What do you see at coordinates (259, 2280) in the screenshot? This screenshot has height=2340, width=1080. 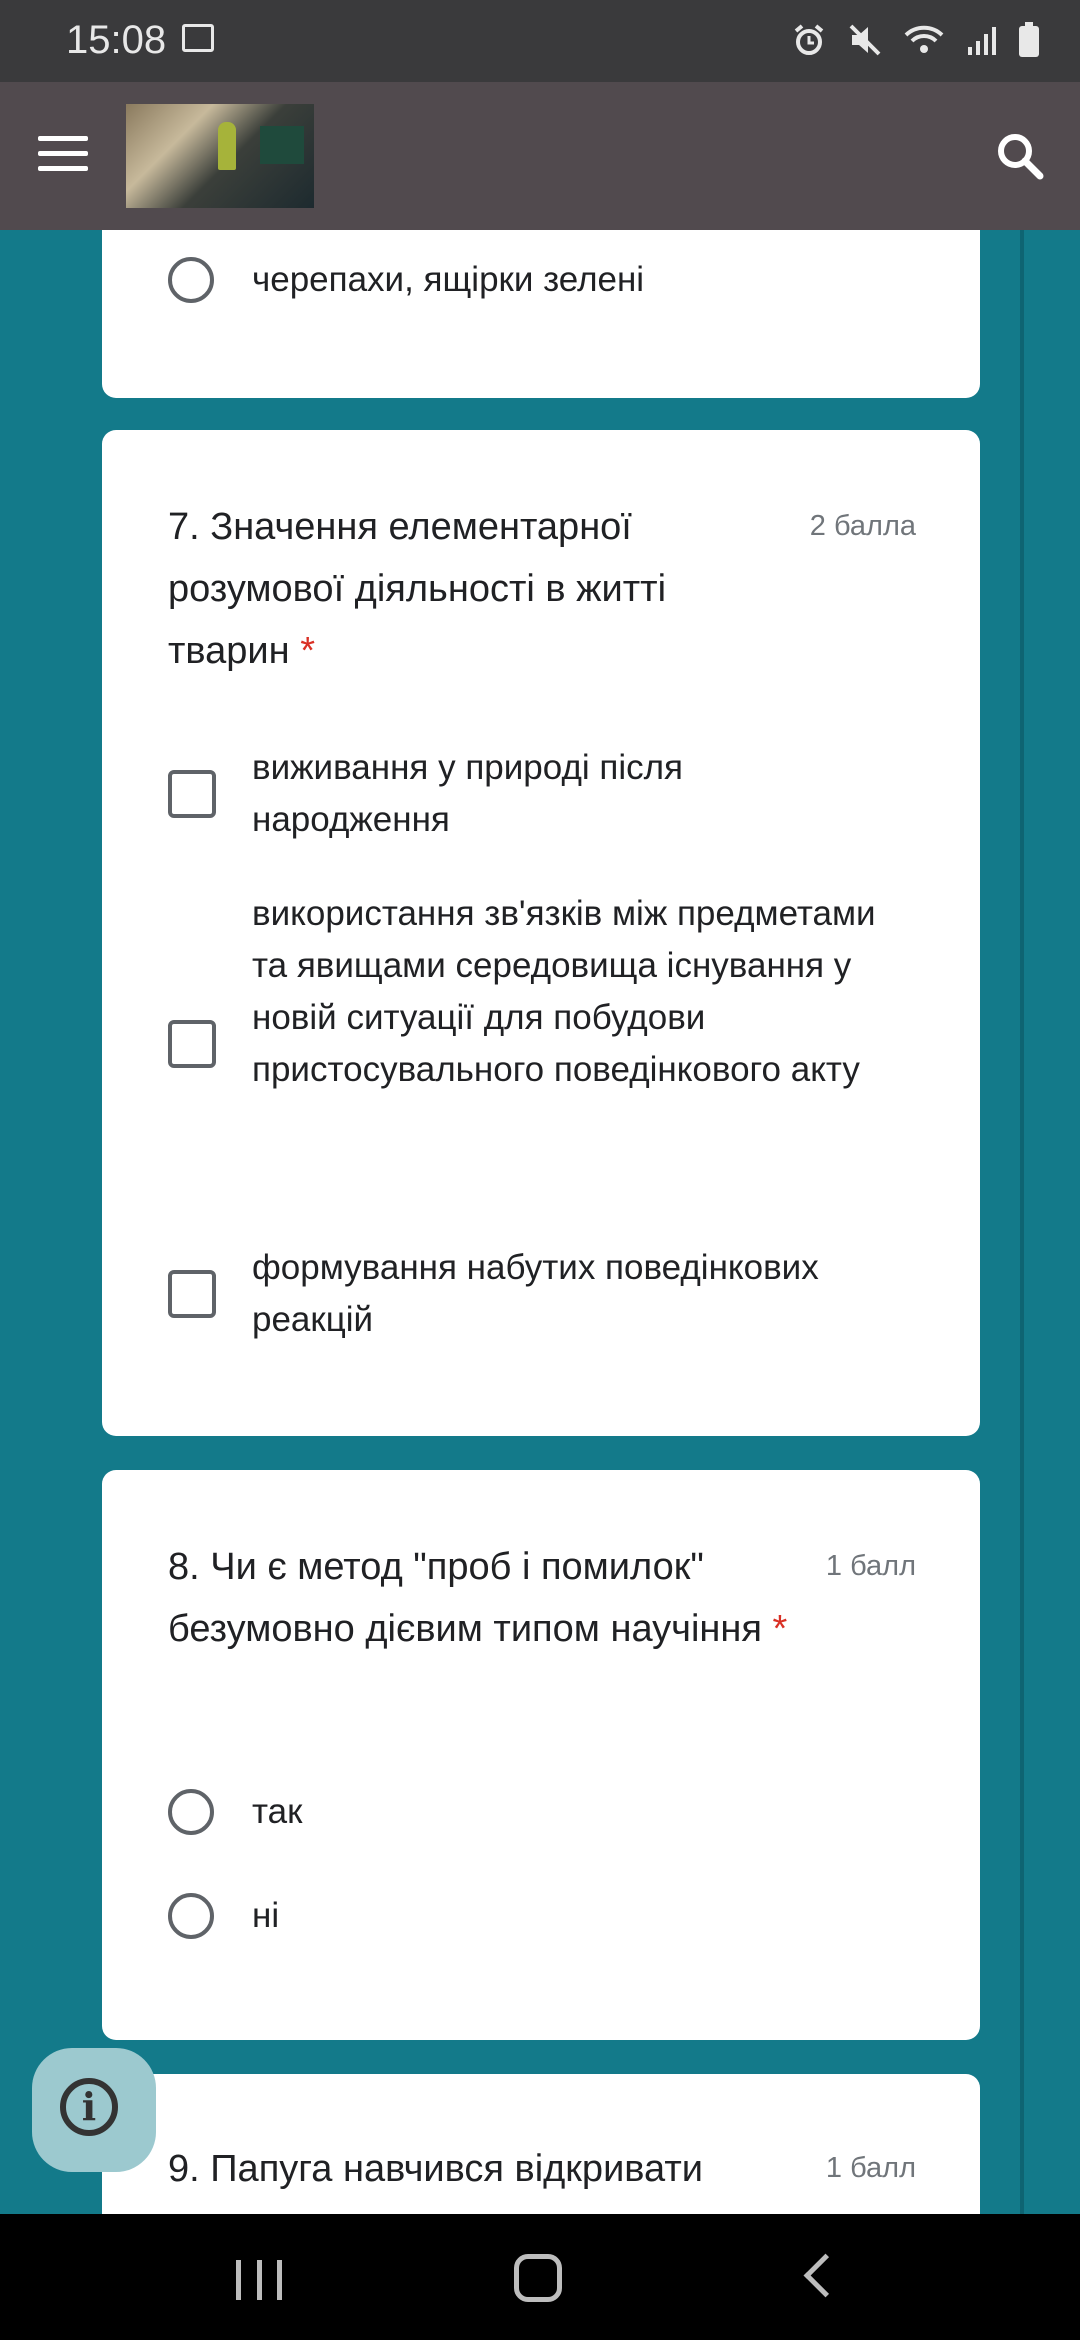 I see `recent-apps-icon` at bounding box center [259, 2280].